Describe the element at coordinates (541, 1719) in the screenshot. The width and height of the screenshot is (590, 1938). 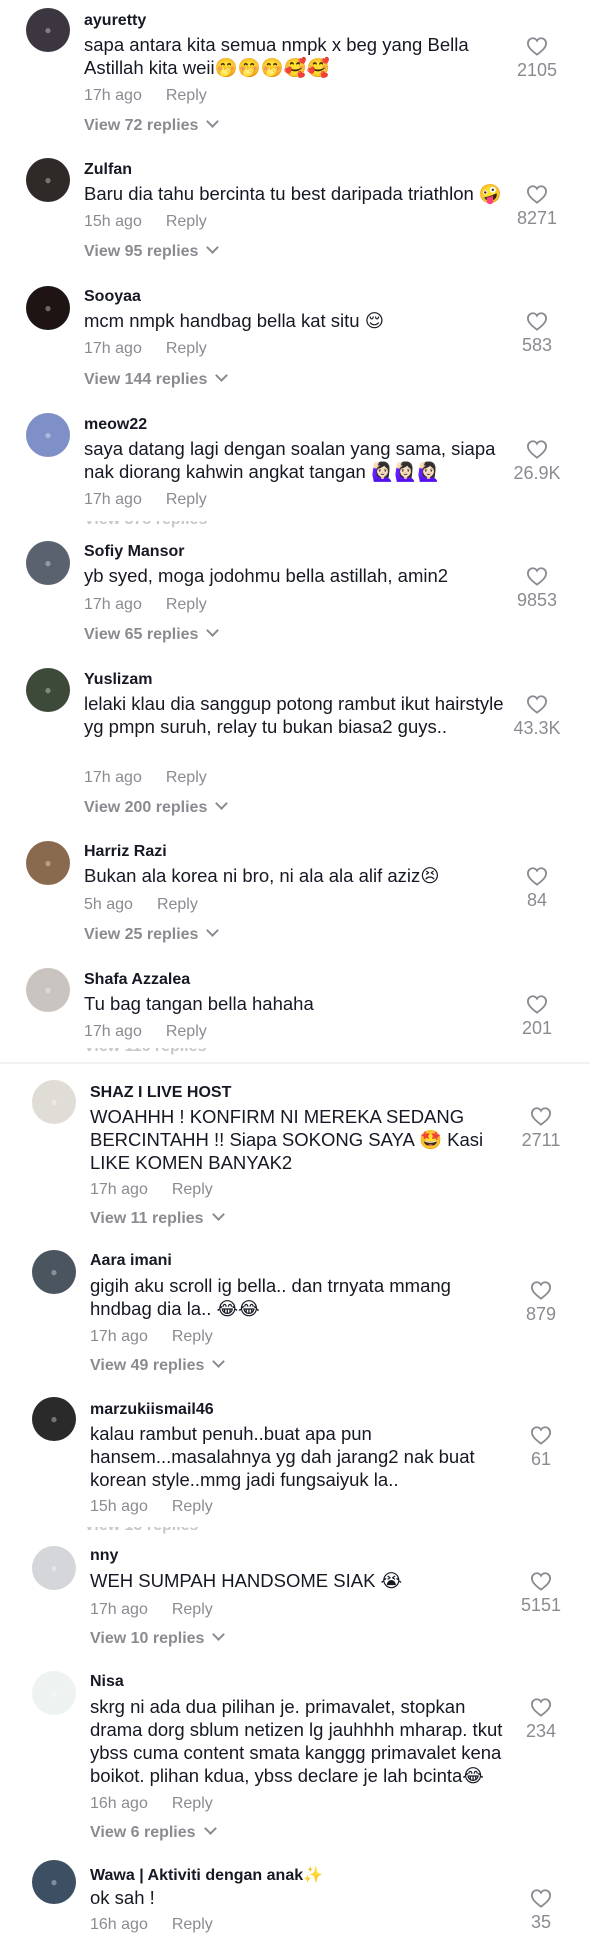
I see `like-button: 234` at that location.